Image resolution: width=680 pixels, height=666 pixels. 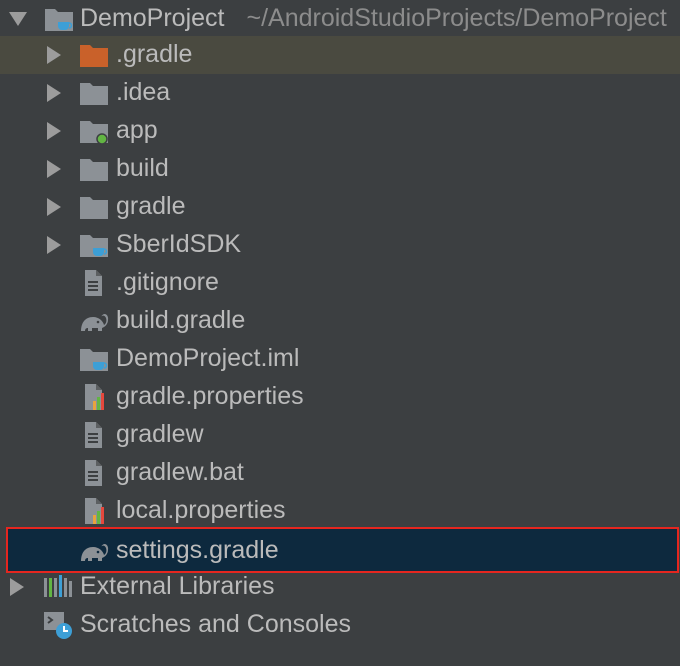 I want to click on libraries-icon, so click(x=58, y=587).